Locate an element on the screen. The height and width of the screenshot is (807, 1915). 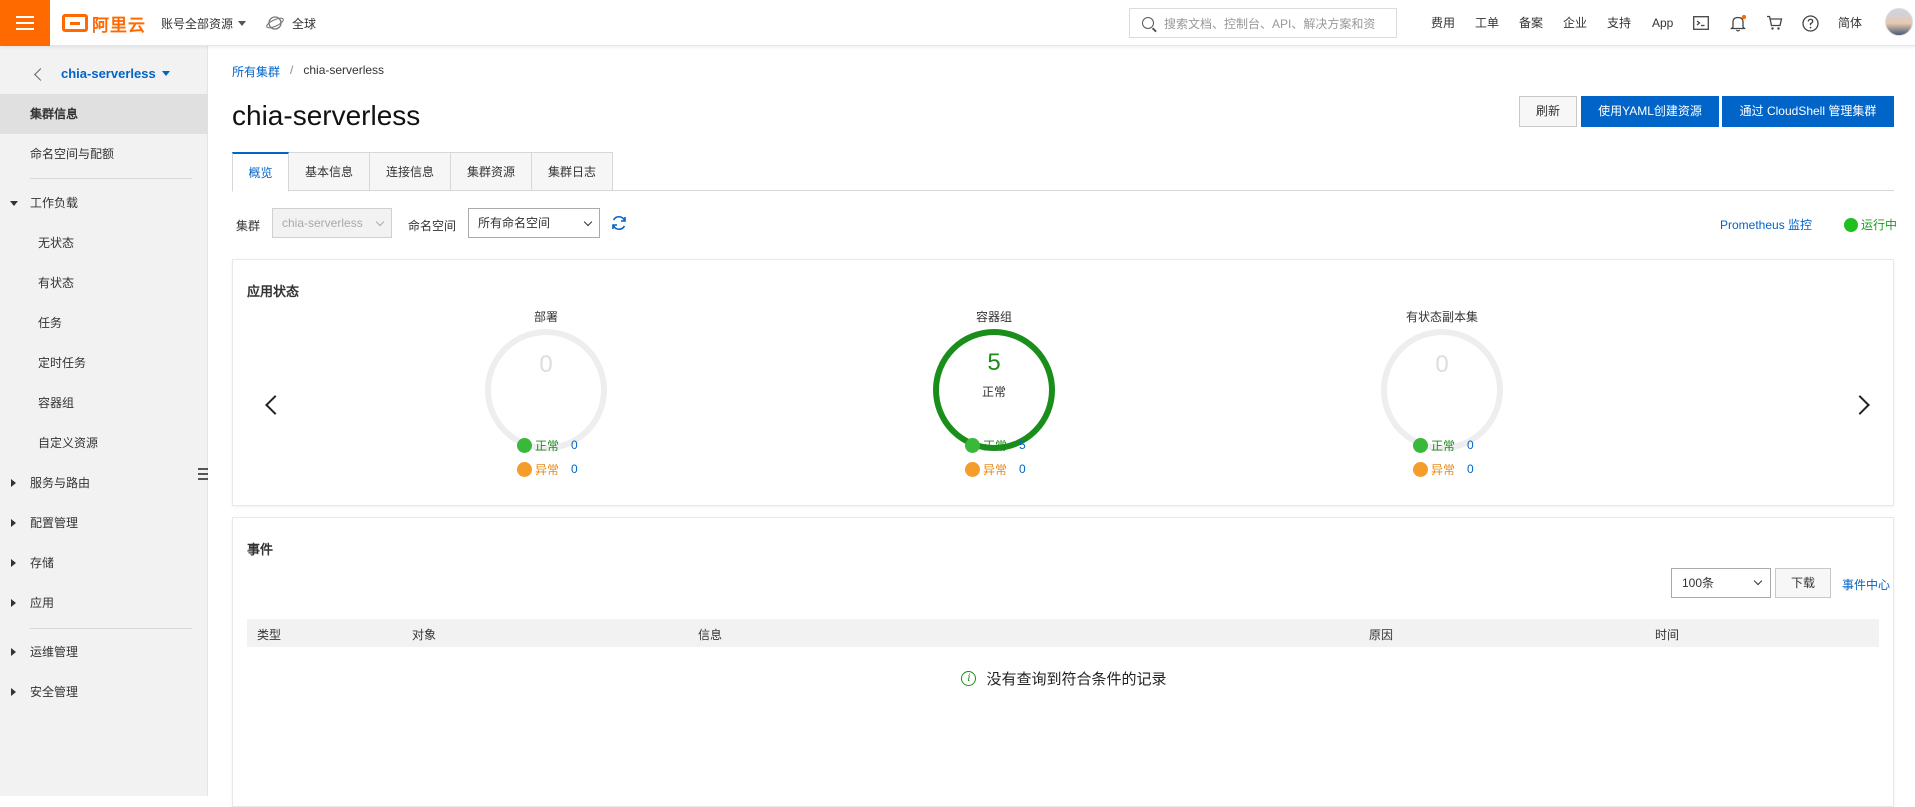
sidebar-item-workloads: 工作负载 is located at coordinates (104, 203).